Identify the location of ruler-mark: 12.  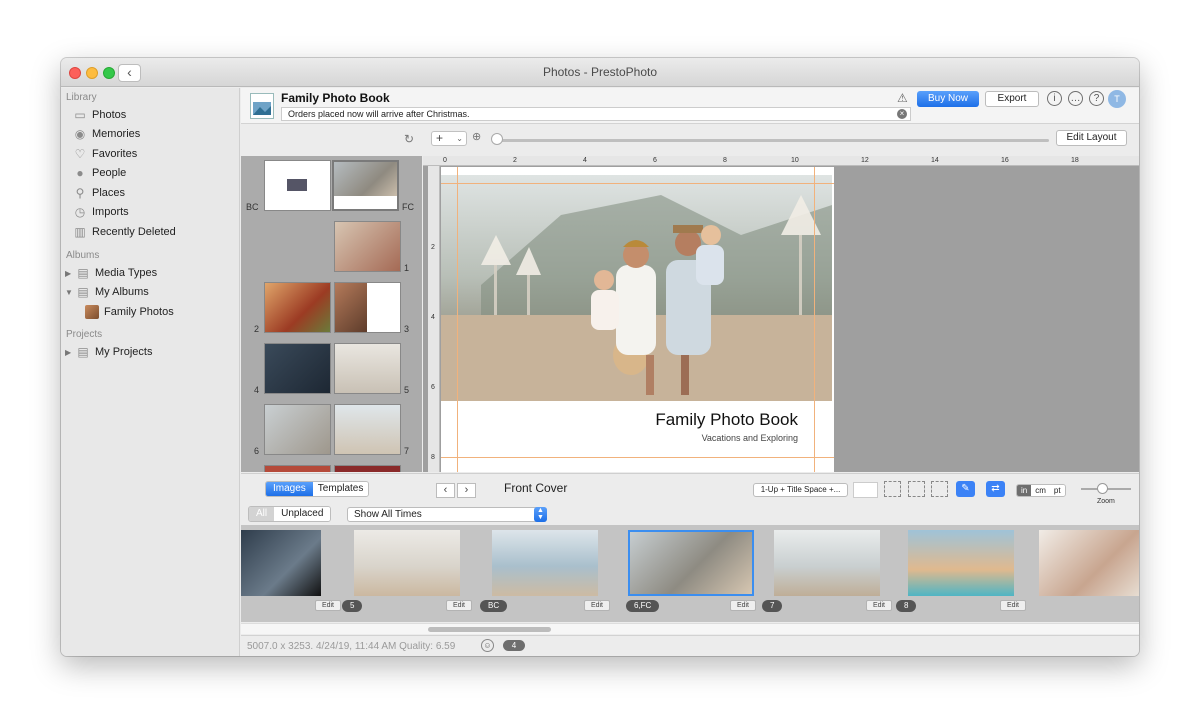
(865, 160).